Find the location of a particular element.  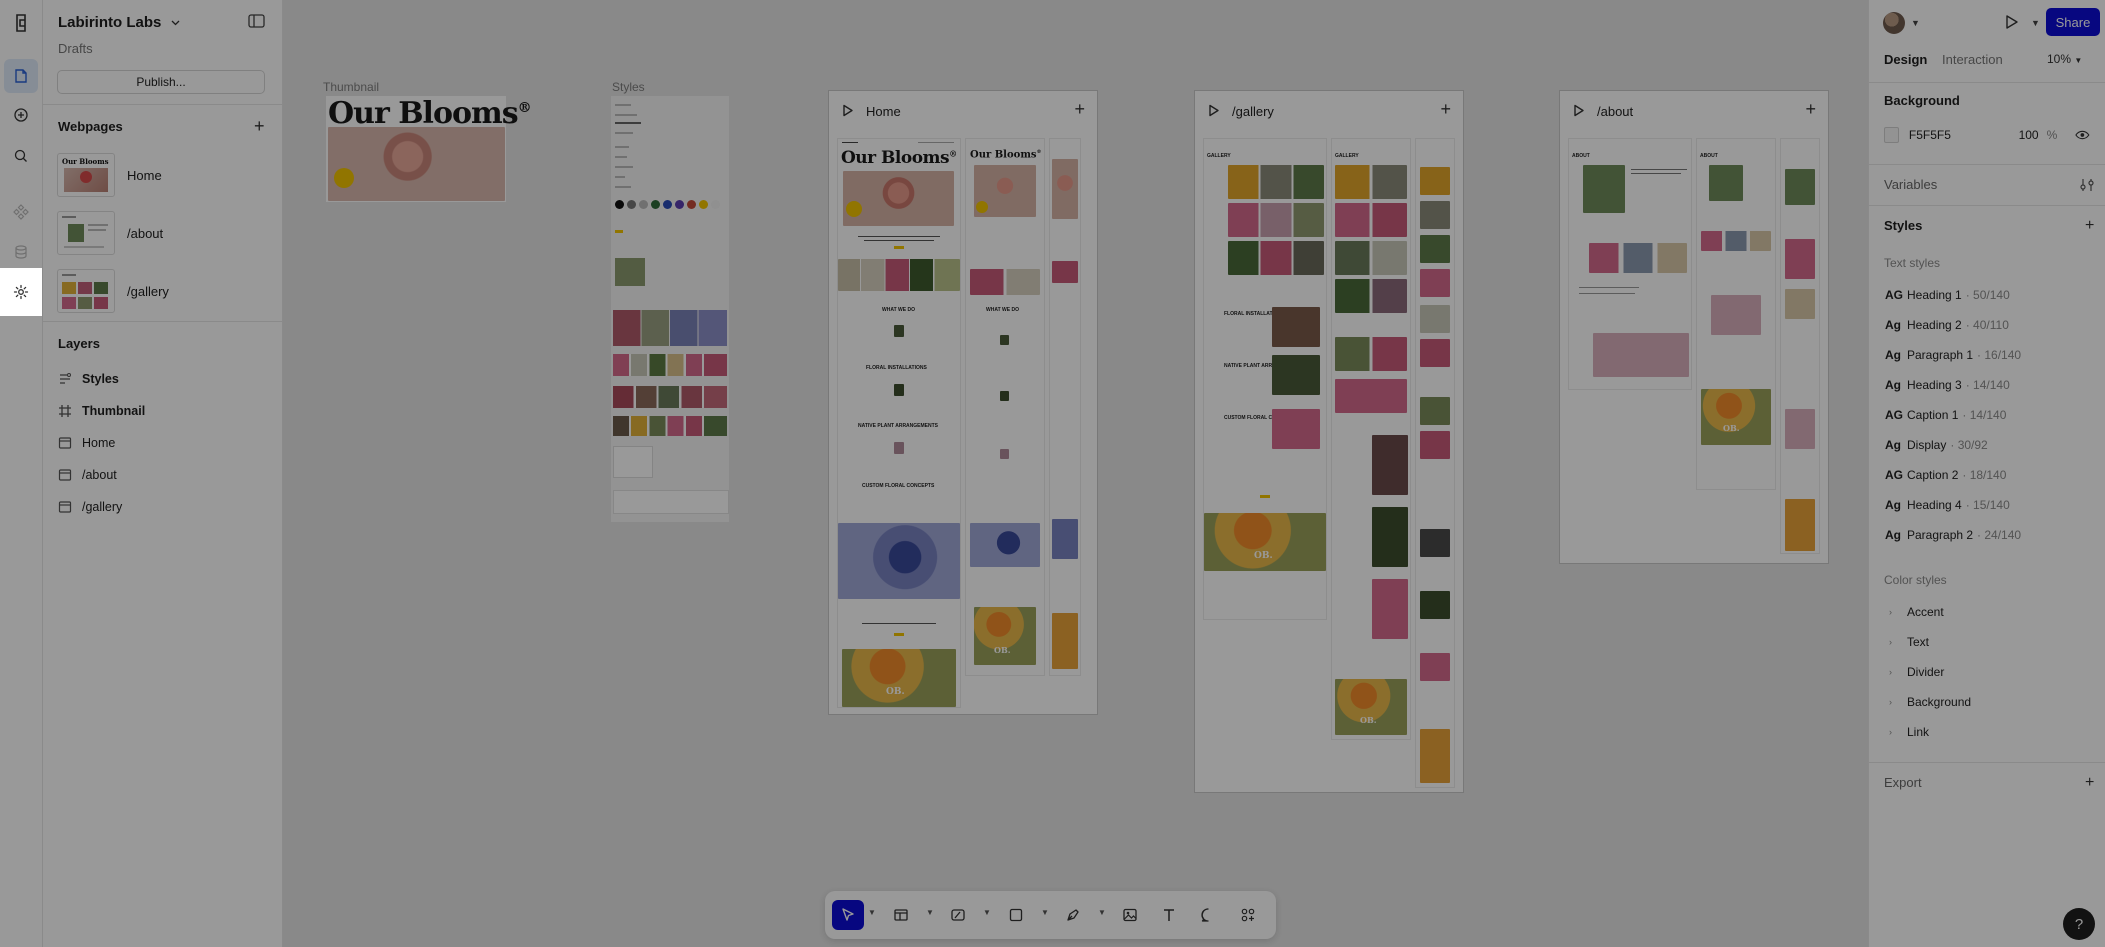

color-styles-title: Color styles is located at coordinates (1915, 580).